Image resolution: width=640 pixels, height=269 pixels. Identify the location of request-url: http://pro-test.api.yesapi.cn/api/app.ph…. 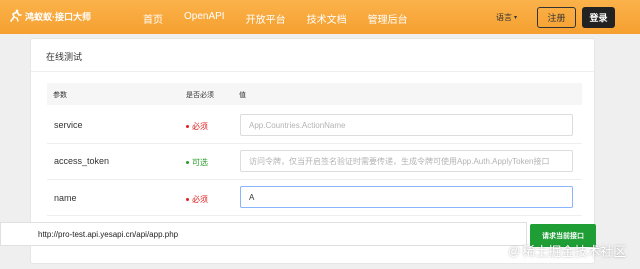
(108, 234).